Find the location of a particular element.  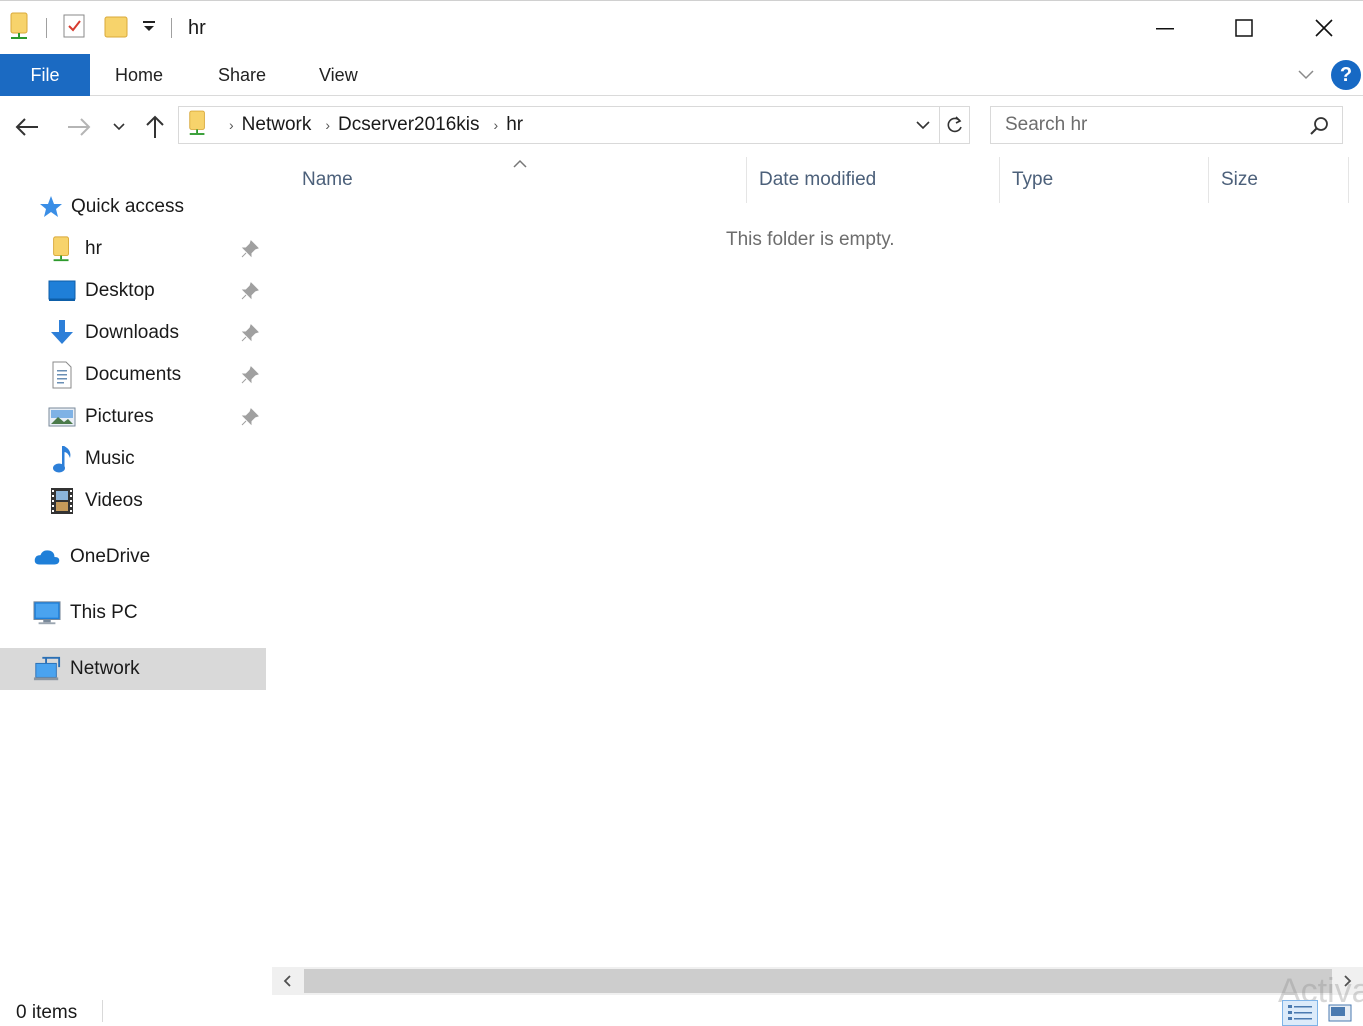

arrow-up-icon is located at coordinates (155, 126).